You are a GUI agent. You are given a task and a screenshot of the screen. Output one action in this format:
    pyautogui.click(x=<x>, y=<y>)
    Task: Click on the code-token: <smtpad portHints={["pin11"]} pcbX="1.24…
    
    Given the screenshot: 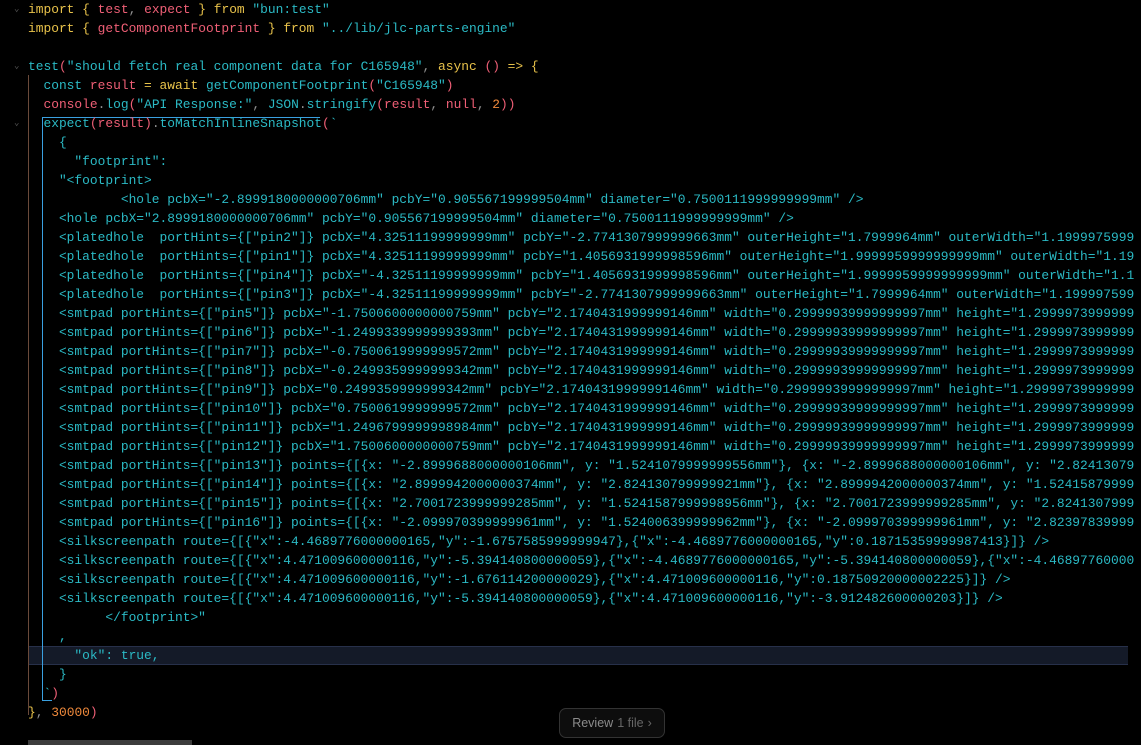 What is the action you would take?
    pyautogui.click(x=581, y=427)
    